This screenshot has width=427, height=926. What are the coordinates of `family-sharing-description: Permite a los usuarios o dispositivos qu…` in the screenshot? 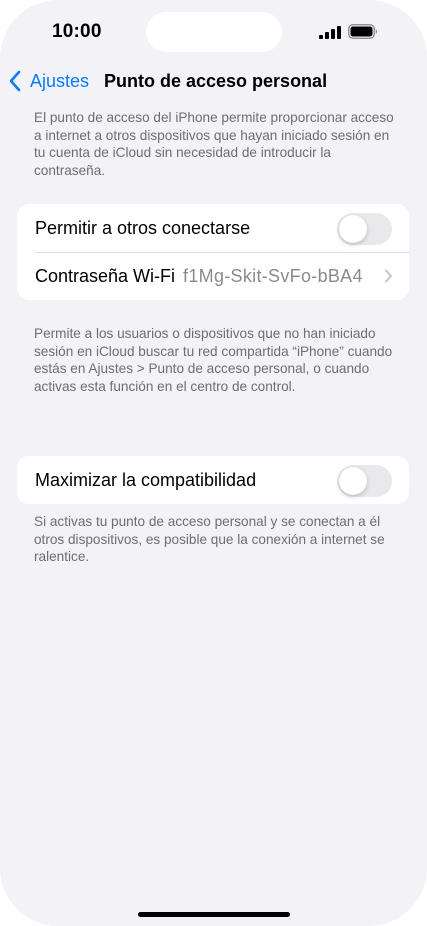 It's located at (213, 360).